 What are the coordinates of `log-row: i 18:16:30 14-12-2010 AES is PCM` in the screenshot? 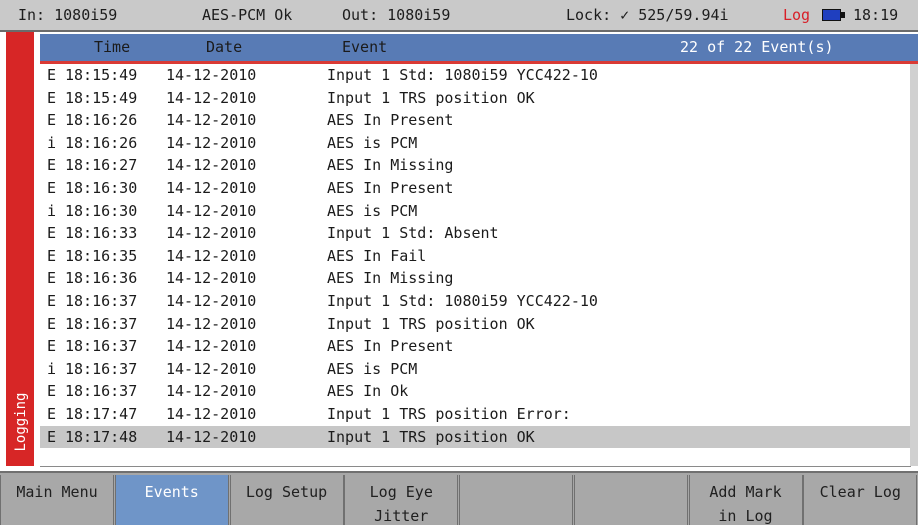 It's located at (475, 211).